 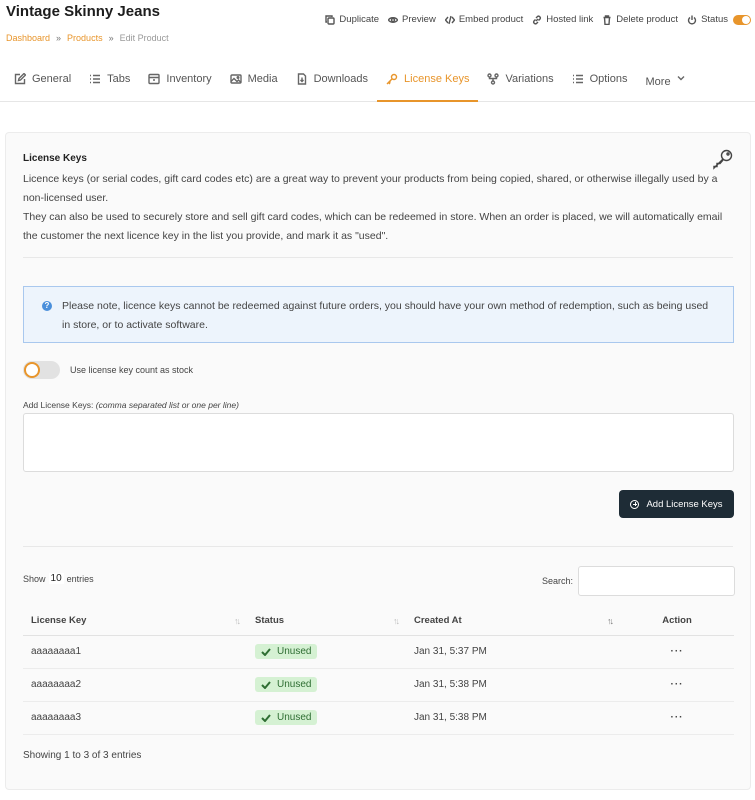 I want to click on tab-tabs: Tabs, so click(x=109, y=79).